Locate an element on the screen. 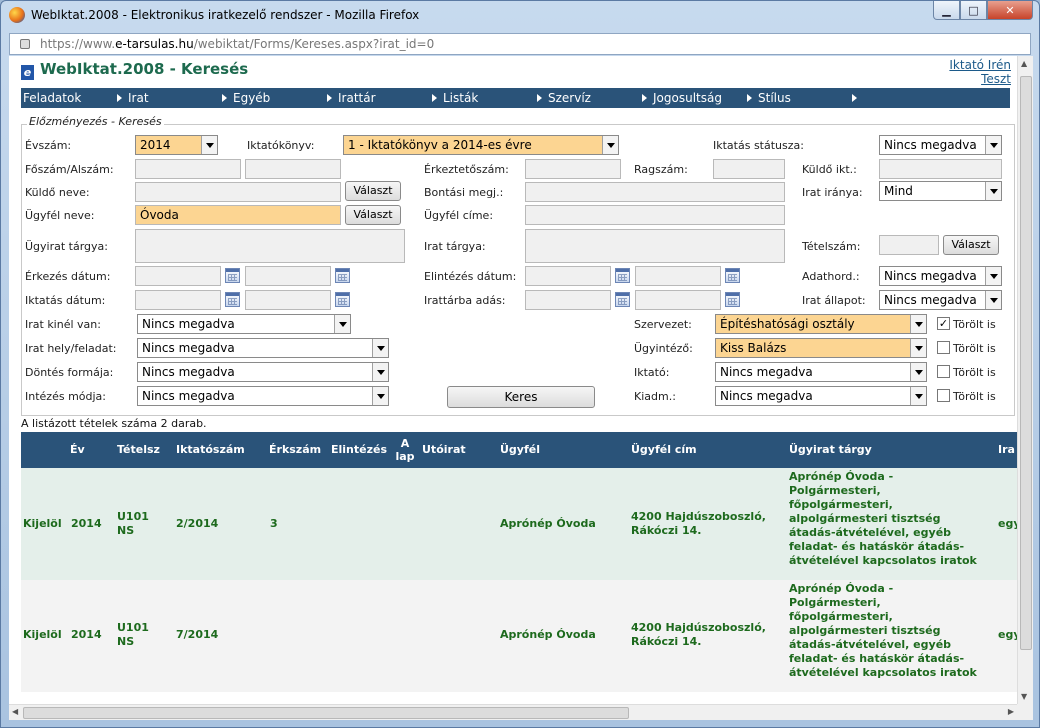 This screenshot has width=1040, height=728. irat-targya-input is located at coordinates (655, 246).